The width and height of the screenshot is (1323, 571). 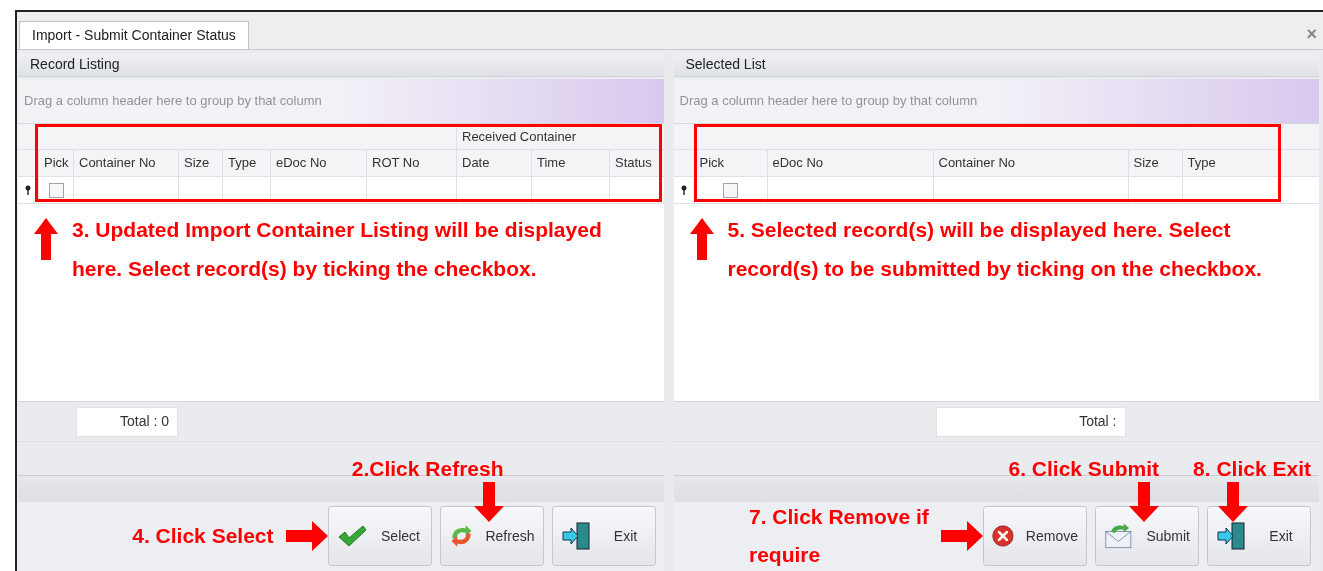 What do you see at coordinates (491, 536) in the screenshot?
I see `toolbar-button: Refresh` at bounding box center [491, 536].